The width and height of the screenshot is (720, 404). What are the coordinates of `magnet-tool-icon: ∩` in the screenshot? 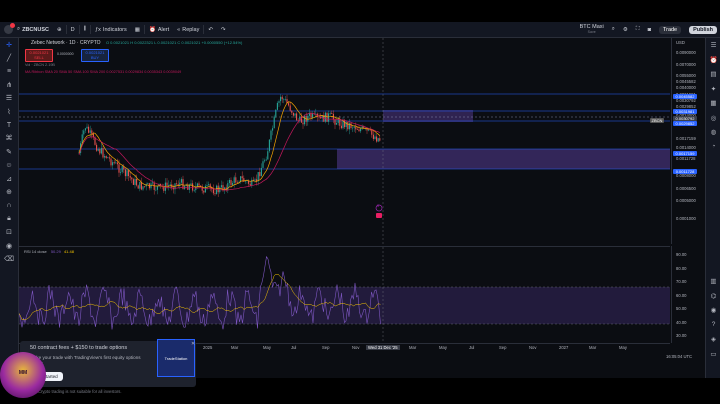 It's located at (9, 205).